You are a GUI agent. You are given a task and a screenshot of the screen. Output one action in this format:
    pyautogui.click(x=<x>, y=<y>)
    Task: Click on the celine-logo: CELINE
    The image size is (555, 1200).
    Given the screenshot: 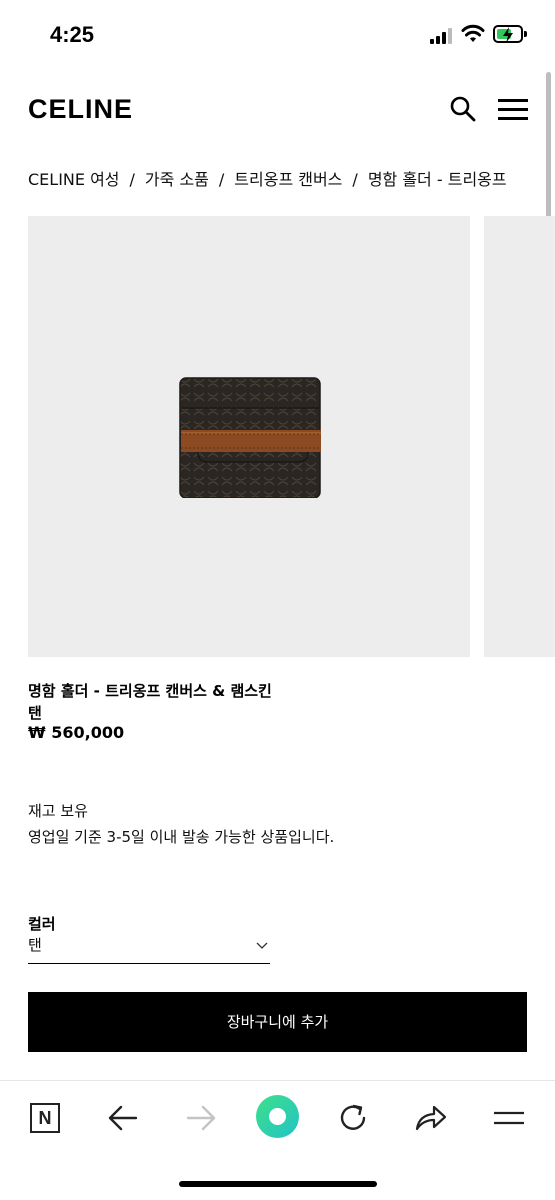 What is the action you would take?
    pyautogui.click(x=80, y=109)
    